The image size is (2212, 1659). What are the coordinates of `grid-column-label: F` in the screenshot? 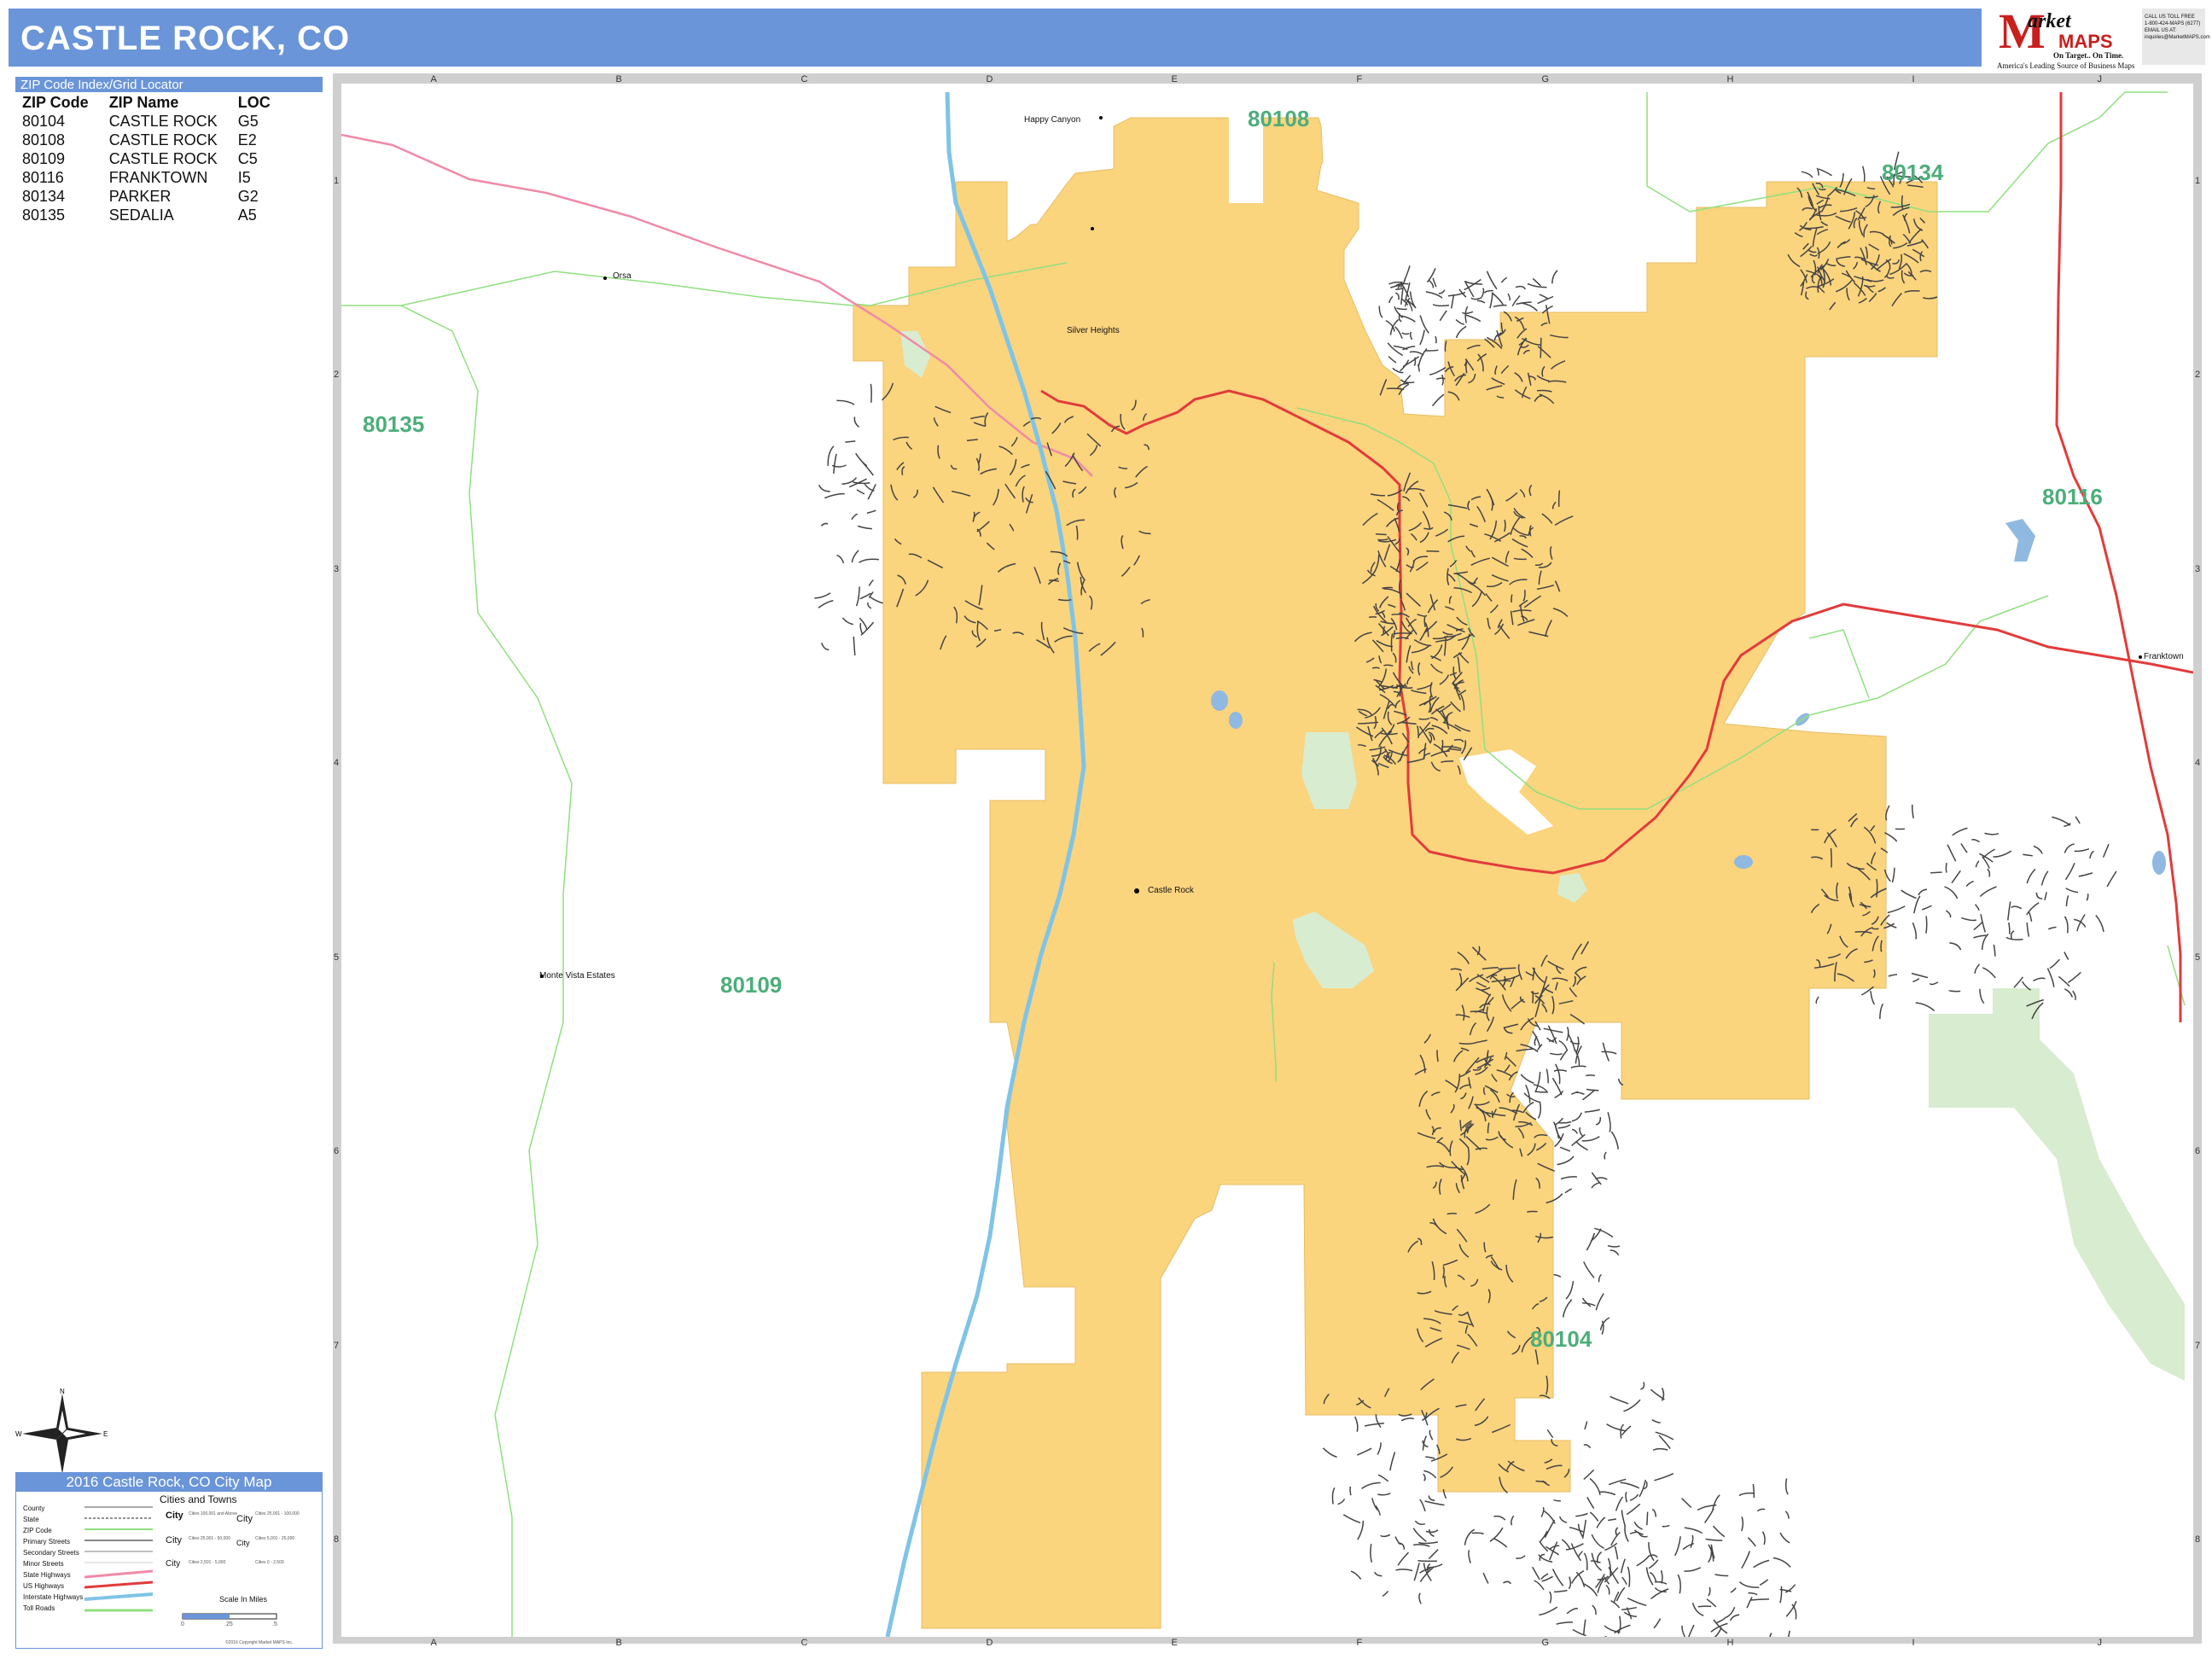 It's located at (1359, 79).